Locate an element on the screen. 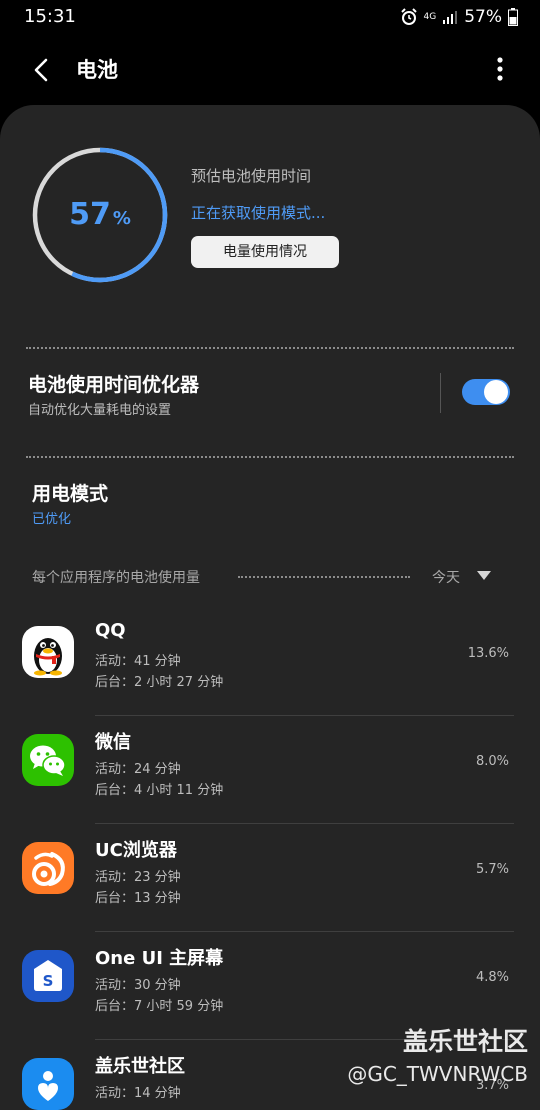 The height and width of the screenshot is (1110, 540). more-vertical-icon is located at coordinates (500, 69).